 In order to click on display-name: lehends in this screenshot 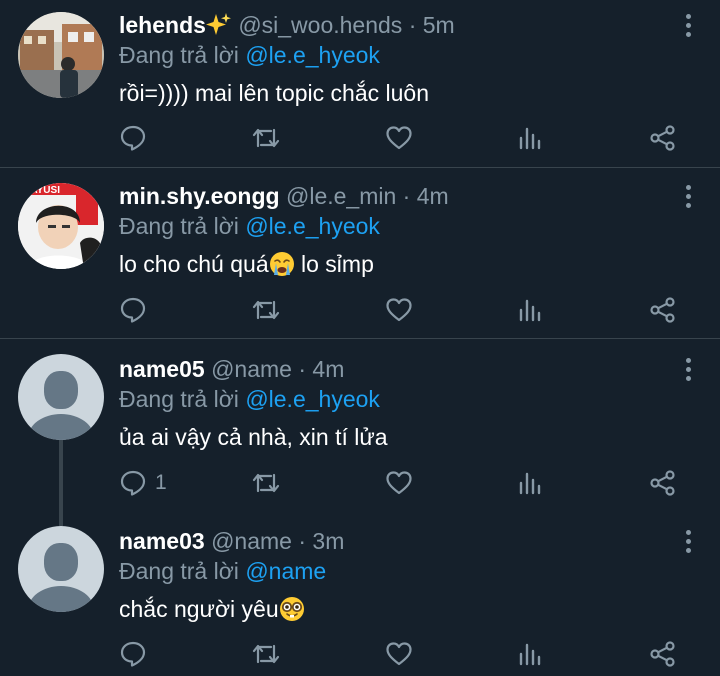, I will do `click(162, 25)`.